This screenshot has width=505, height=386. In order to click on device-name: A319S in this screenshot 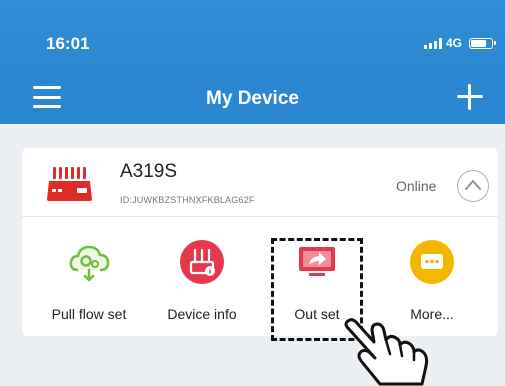, I will do `click(149, 171)`.